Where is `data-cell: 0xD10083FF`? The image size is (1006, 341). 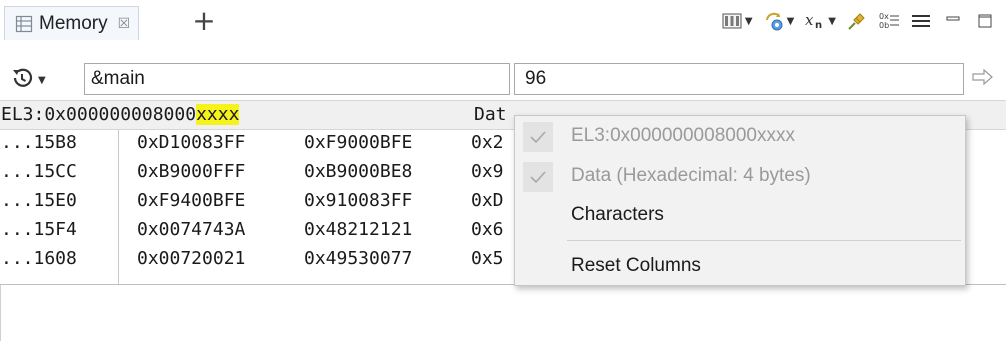 data-cell: 0xD10083FF is located at coordinates (191, 142).